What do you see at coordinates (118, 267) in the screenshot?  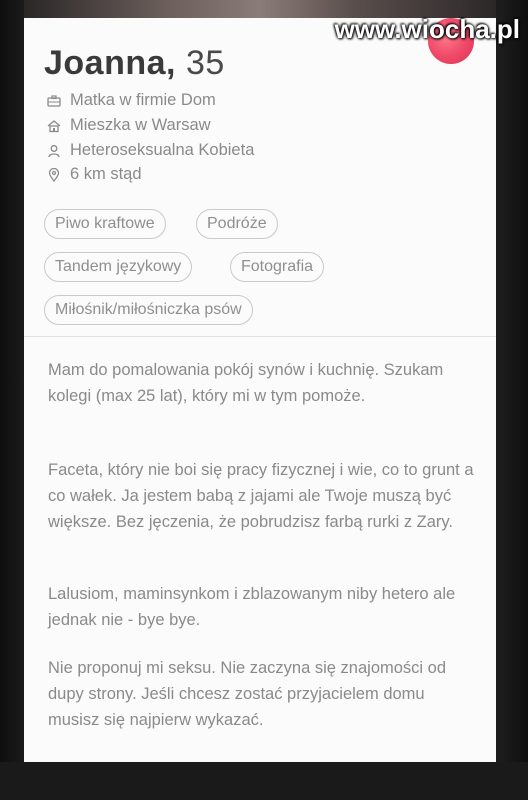 I see `interest-chip: Tandem językowy` at bounding box center [118, 267].